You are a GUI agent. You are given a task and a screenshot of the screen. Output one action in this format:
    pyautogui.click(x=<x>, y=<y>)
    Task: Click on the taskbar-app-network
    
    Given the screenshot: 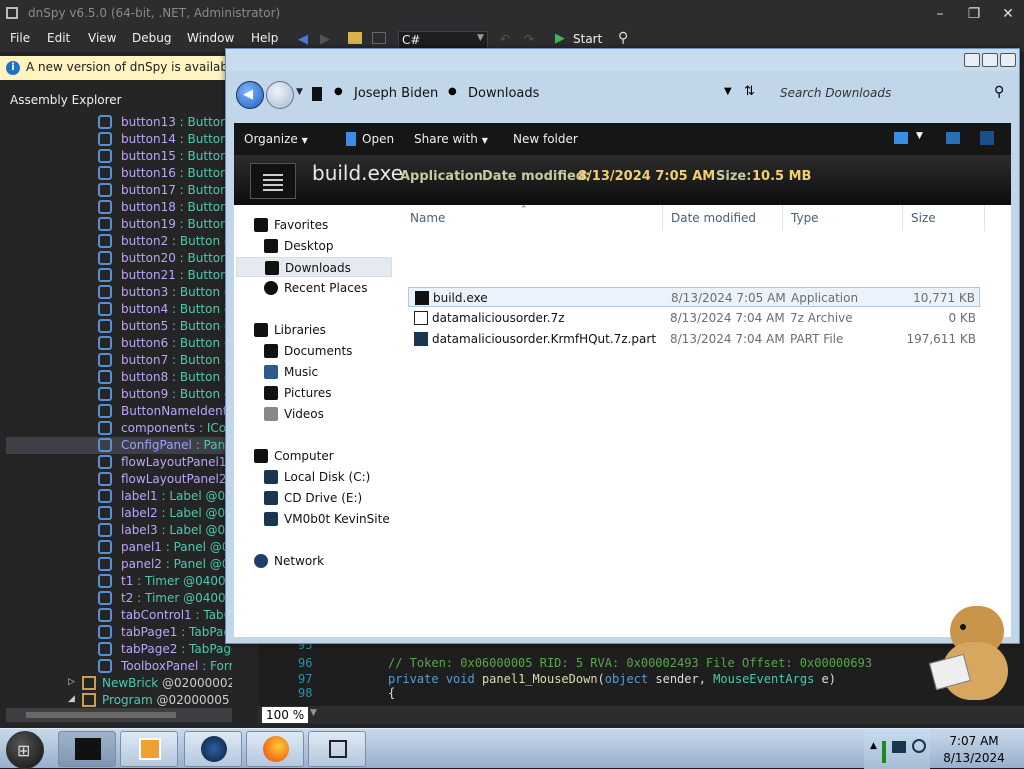 What is the action you would take?
    pyautogui.click(x=213, y=749)
    